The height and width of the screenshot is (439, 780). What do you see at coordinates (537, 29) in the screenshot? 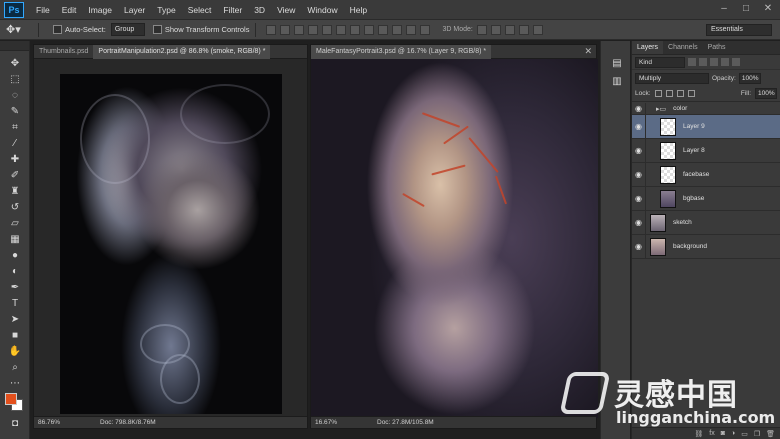
I see `3d-scale-icon` at bounding box center [537, 29].